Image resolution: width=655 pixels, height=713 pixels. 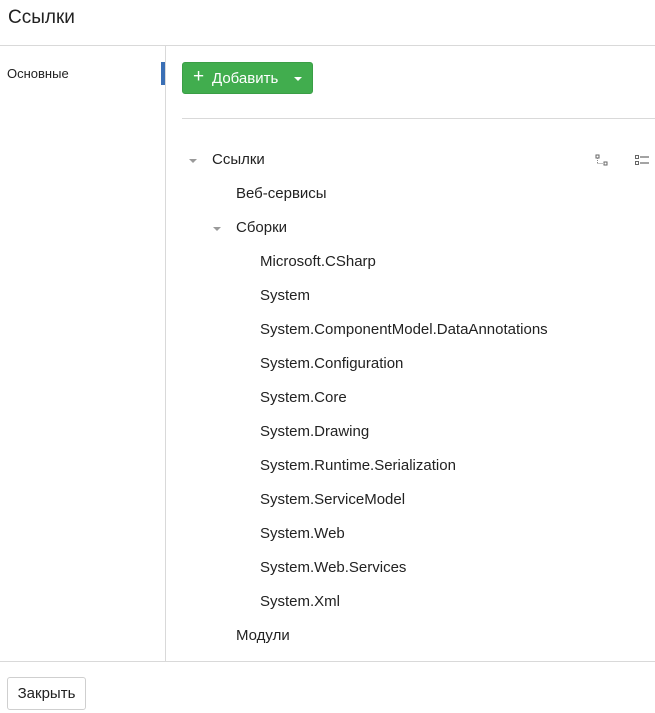 What do you see at coordinates (386, 602) in the screenshot?
I see `tree-node-assembly: System.Xml` at bounding box center [386, 602].